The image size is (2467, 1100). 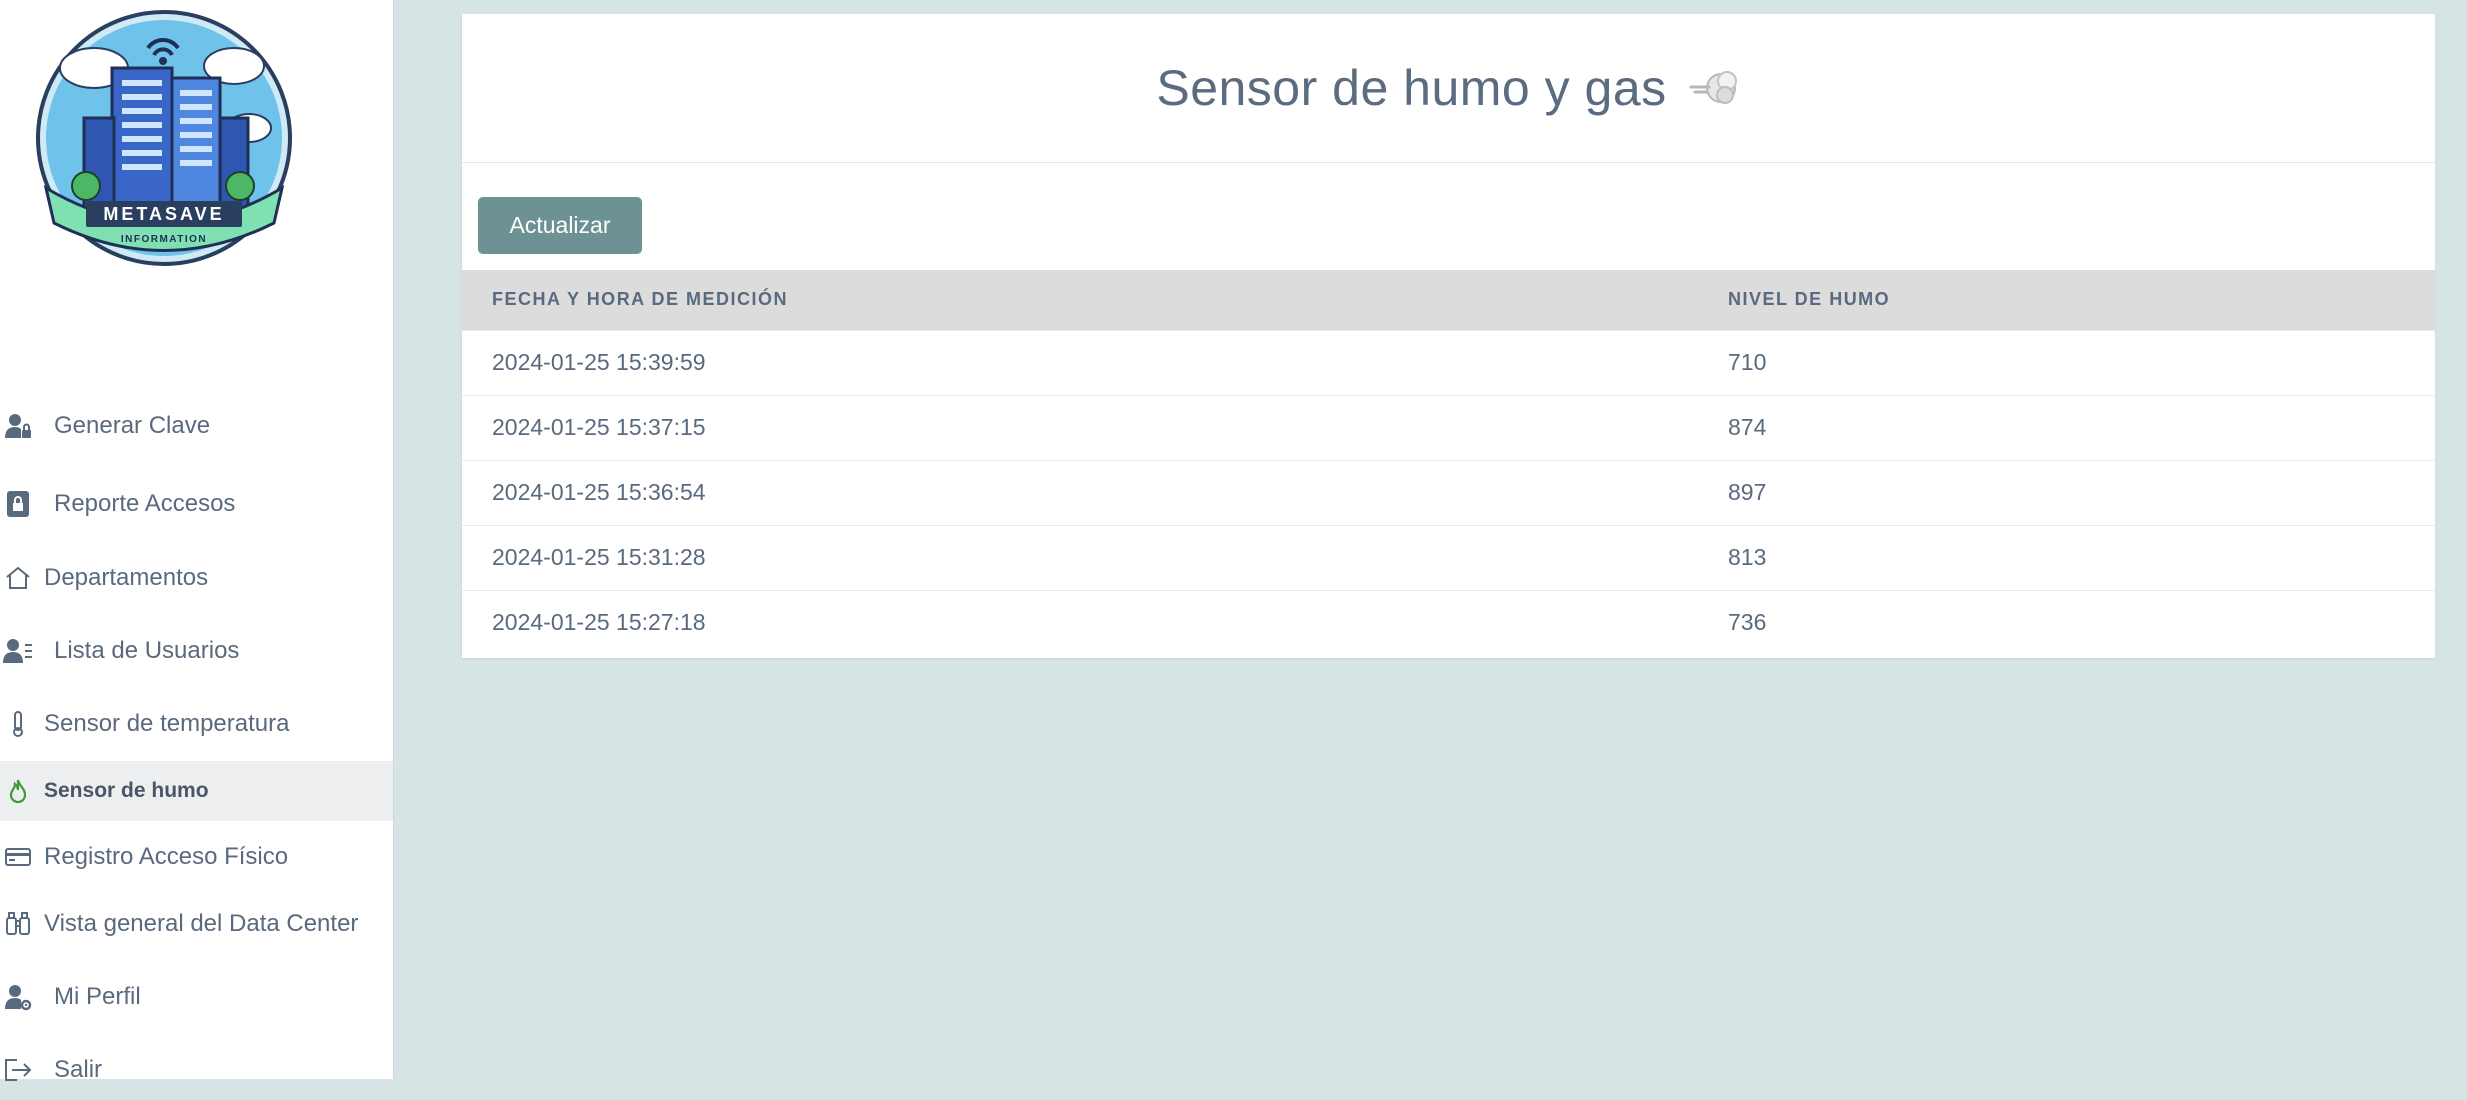 I want to click on metasave-logo: METASAVE INFORMATION, so click(x=164, y=138).